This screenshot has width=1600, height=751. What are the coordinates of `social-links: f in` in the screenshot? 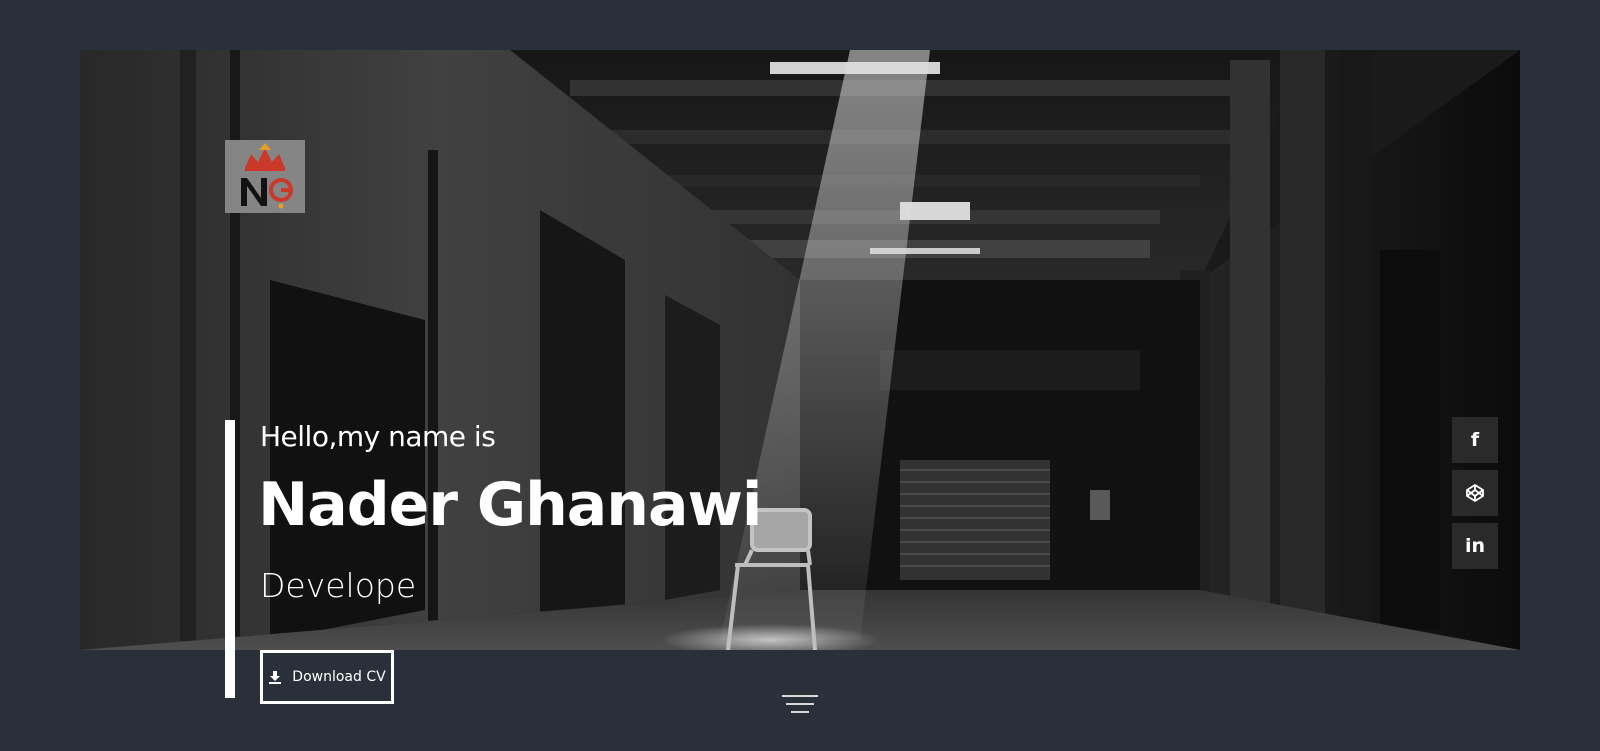 It's located at (1475, 496).